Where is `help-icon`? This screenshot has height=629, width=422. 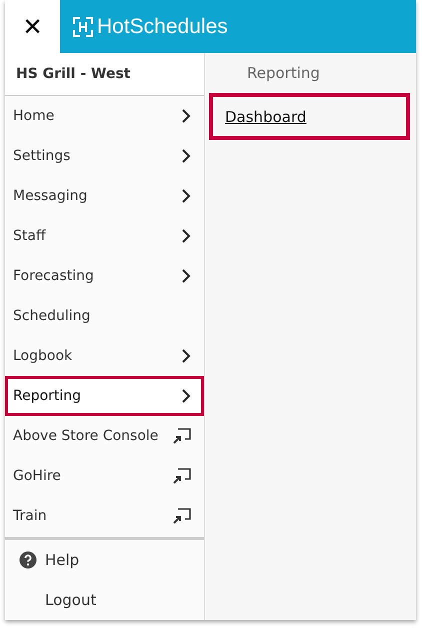
help-icon is located at coordinates (28, 560).